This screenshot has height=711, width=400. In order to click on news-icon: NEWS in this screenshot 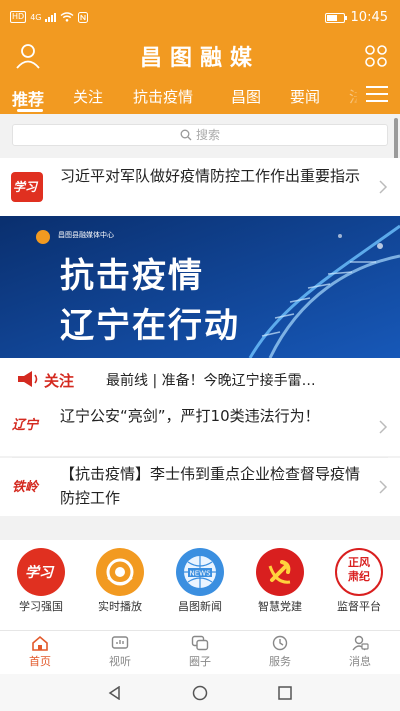, I will do `click(200, 572)`.